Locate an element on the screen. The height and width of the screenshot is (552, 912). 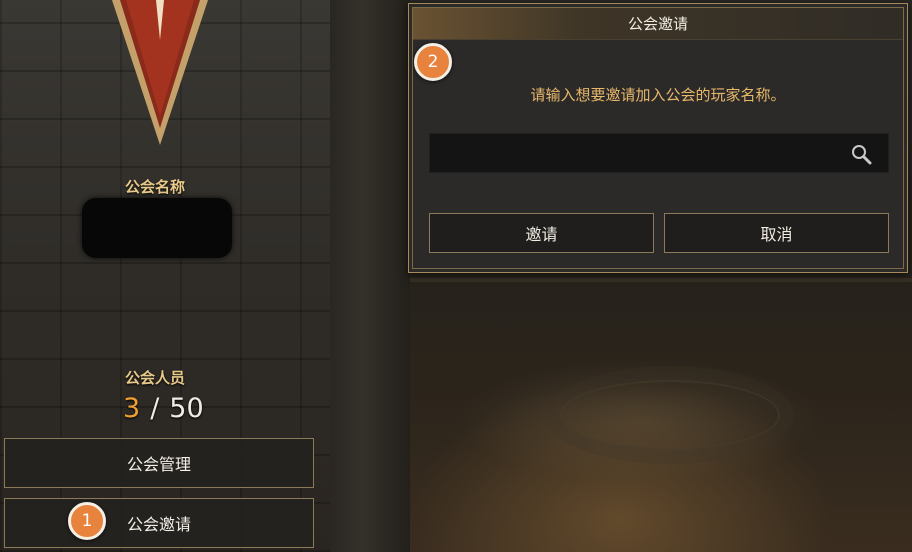
guild-manage-button-label: 公会管理 is located at coordinates (158, 464).